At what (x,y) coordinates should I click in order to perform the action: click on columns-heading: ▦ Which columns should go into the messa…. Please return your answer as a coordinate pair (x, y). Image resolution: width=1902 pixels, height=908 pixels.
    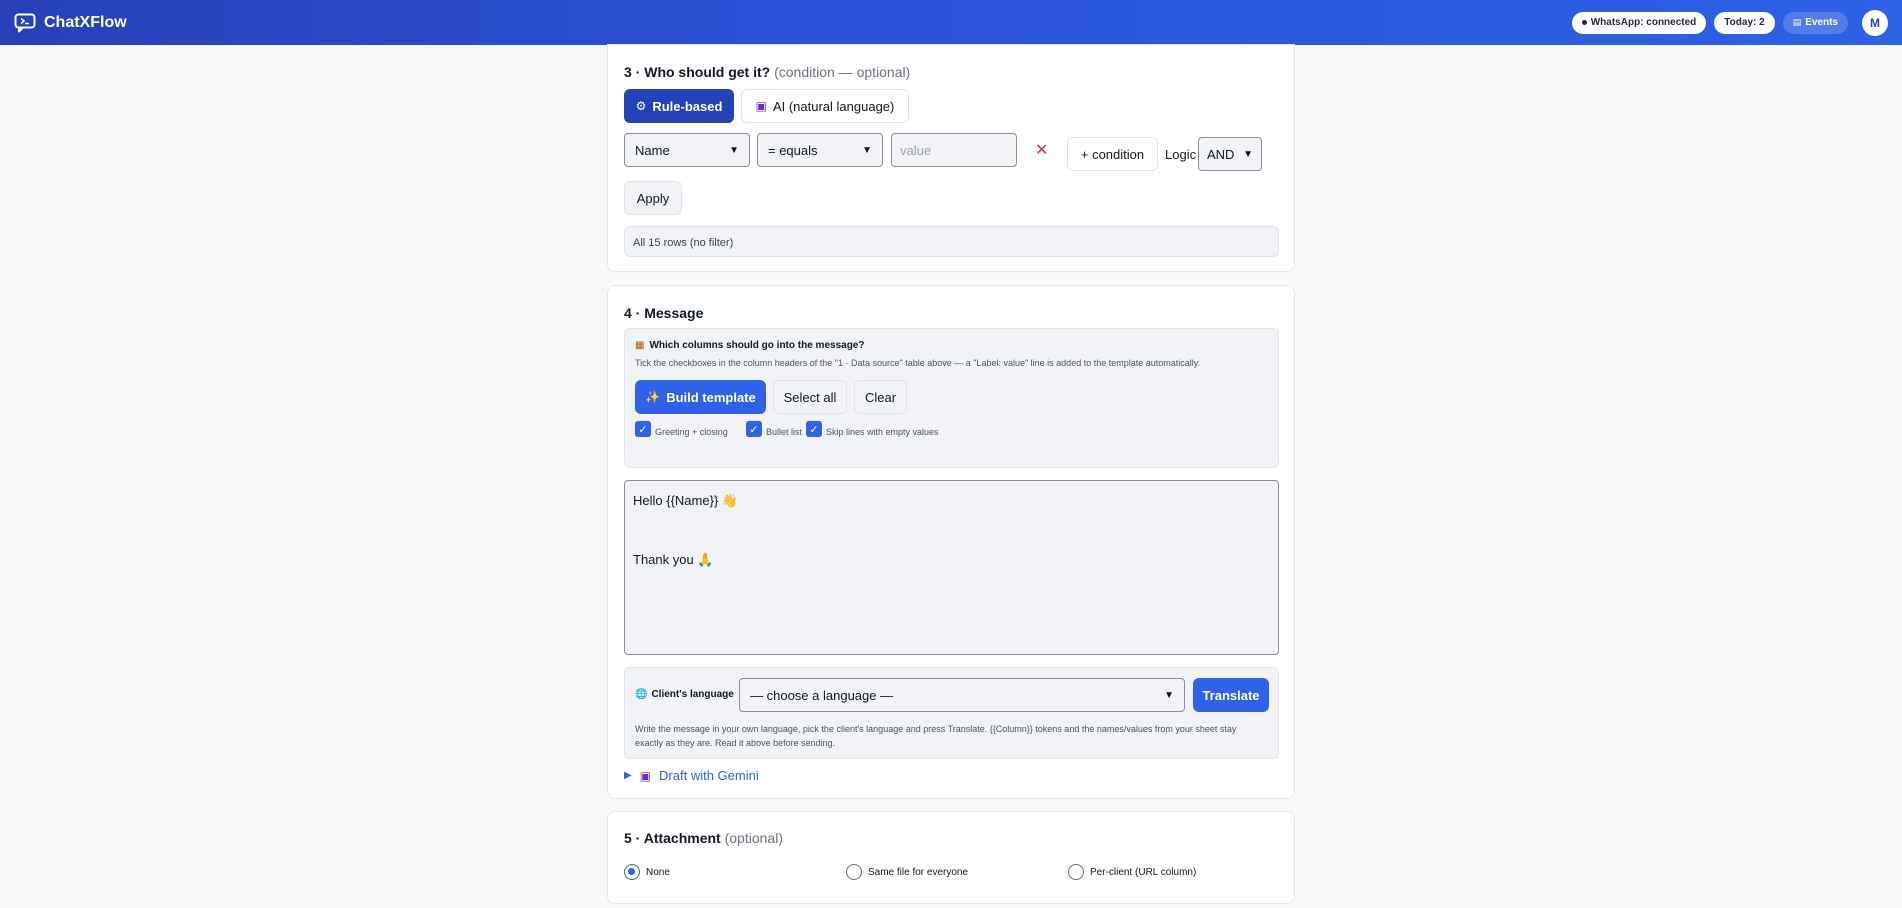
    Looking at the image, I should click on (749, 345).